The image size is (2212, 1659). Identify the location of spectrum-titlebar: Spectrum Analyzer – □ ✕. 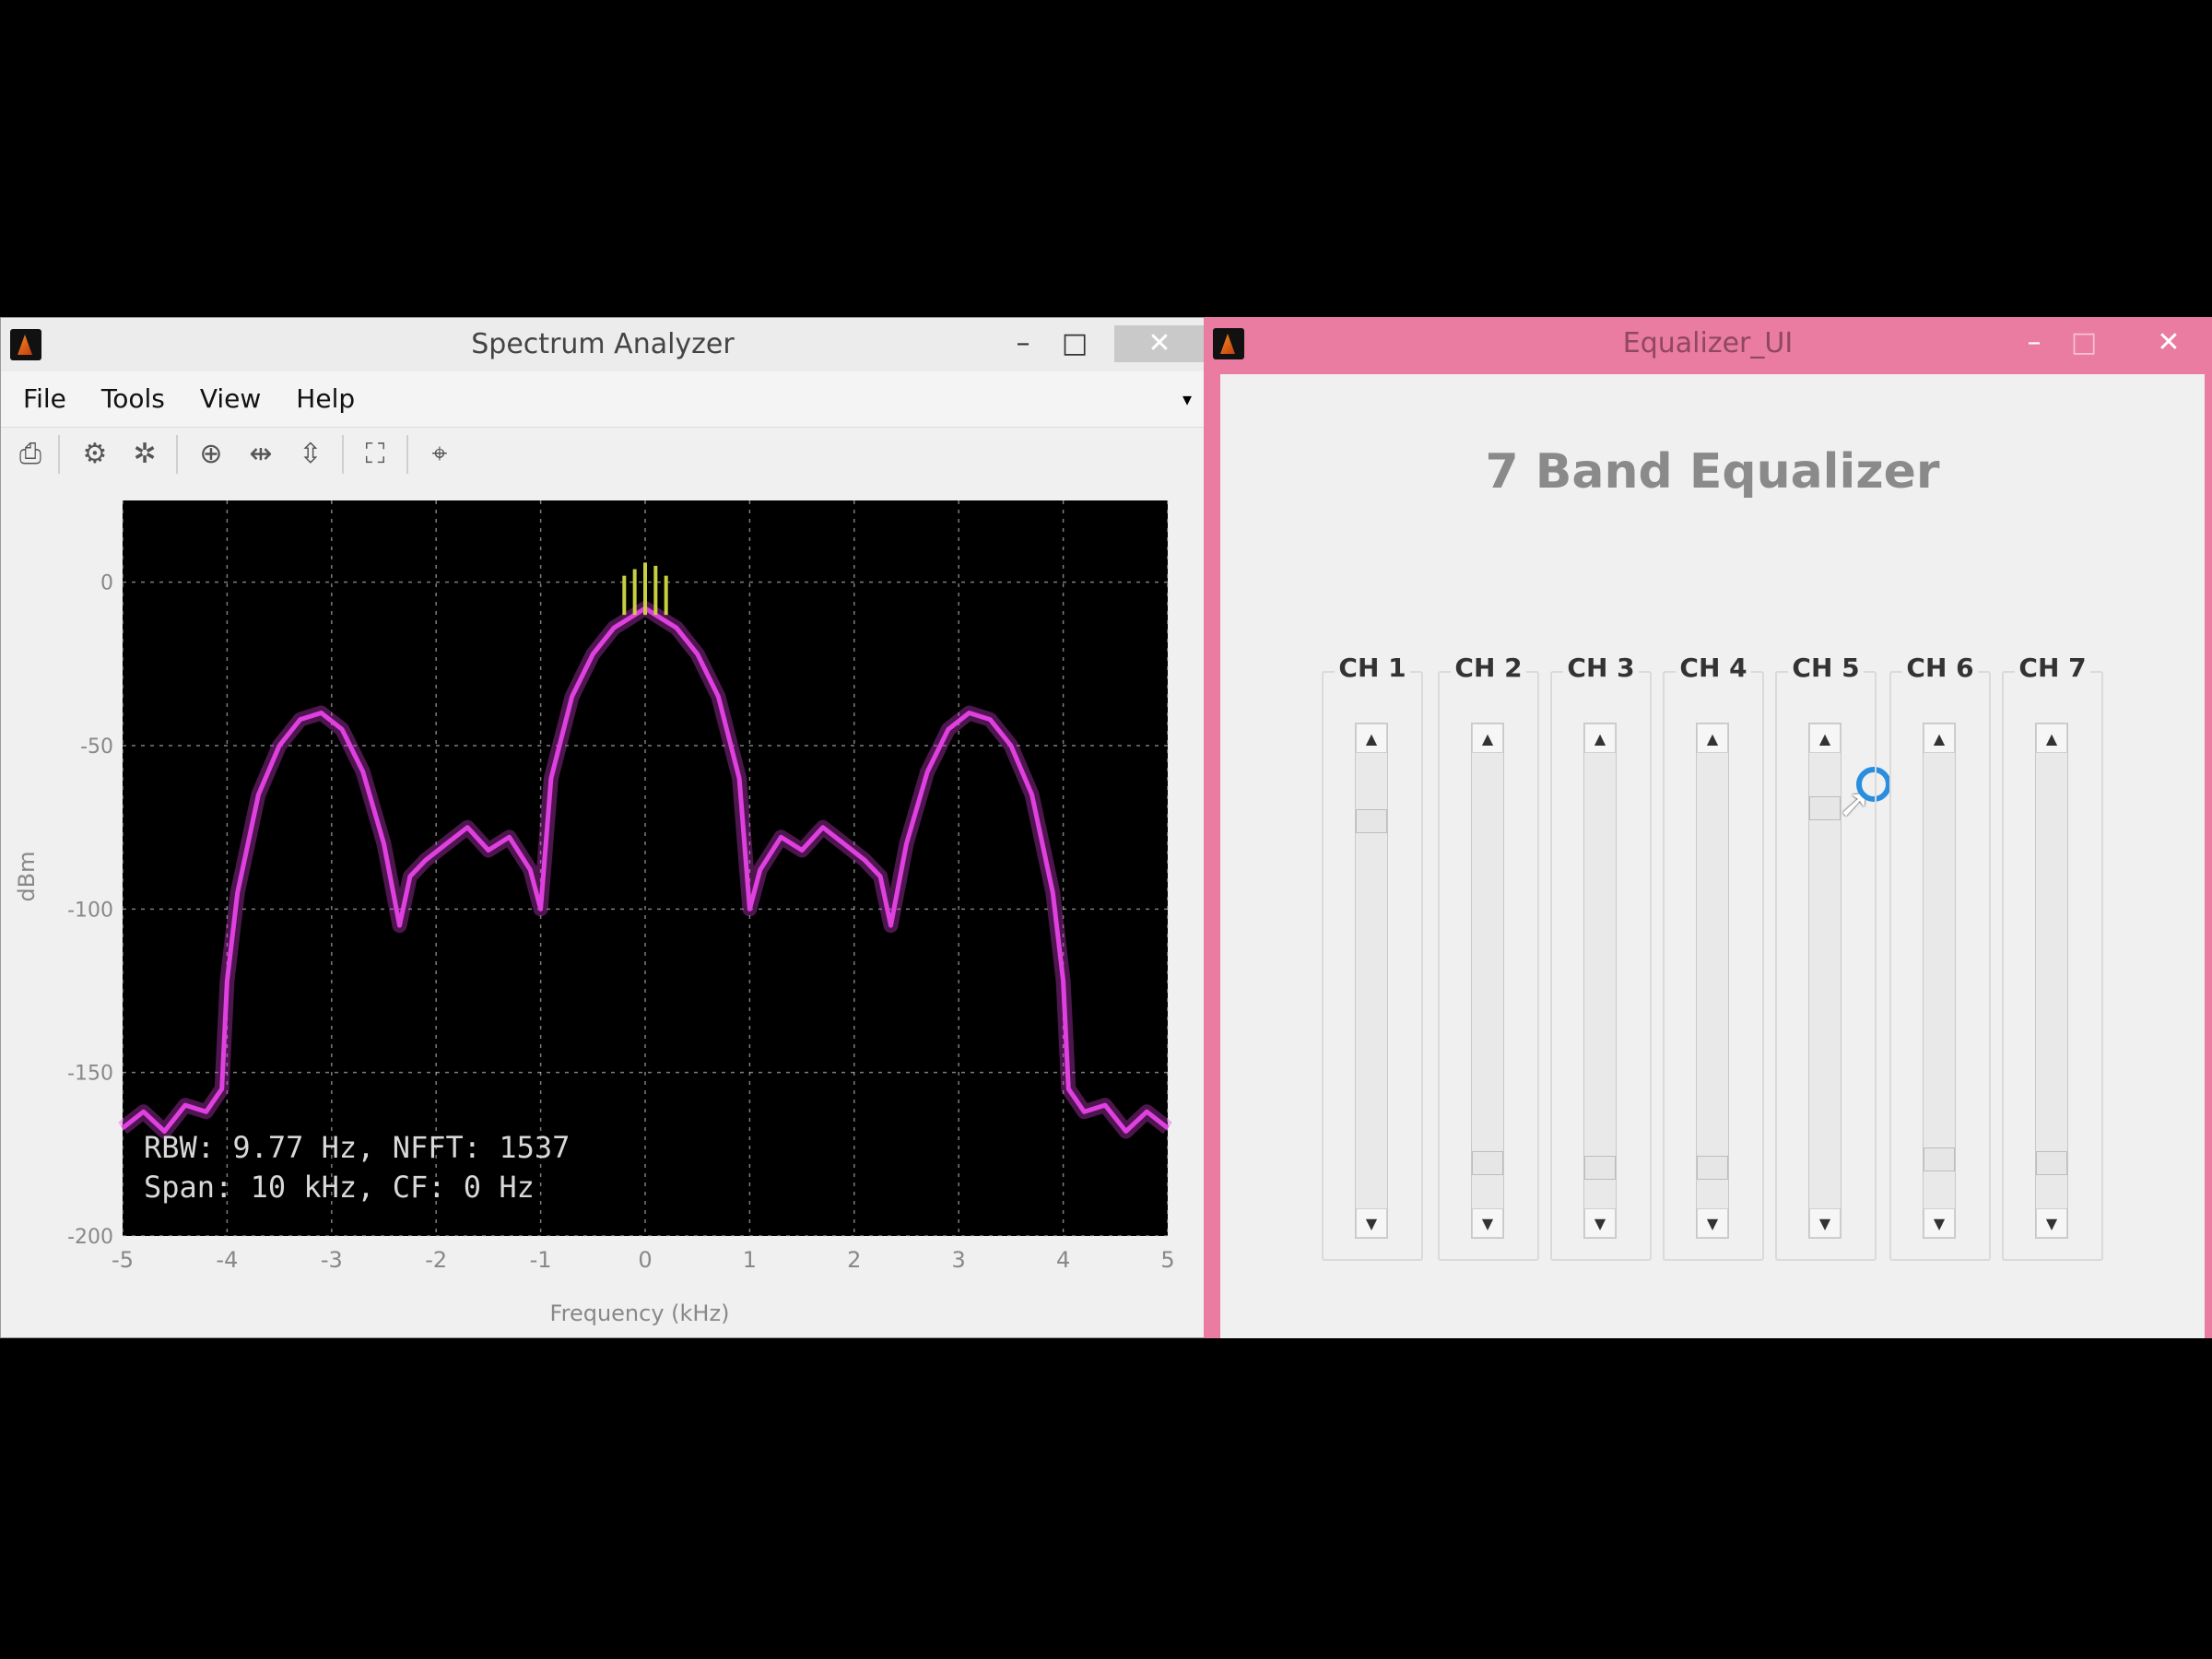
(603, 344).